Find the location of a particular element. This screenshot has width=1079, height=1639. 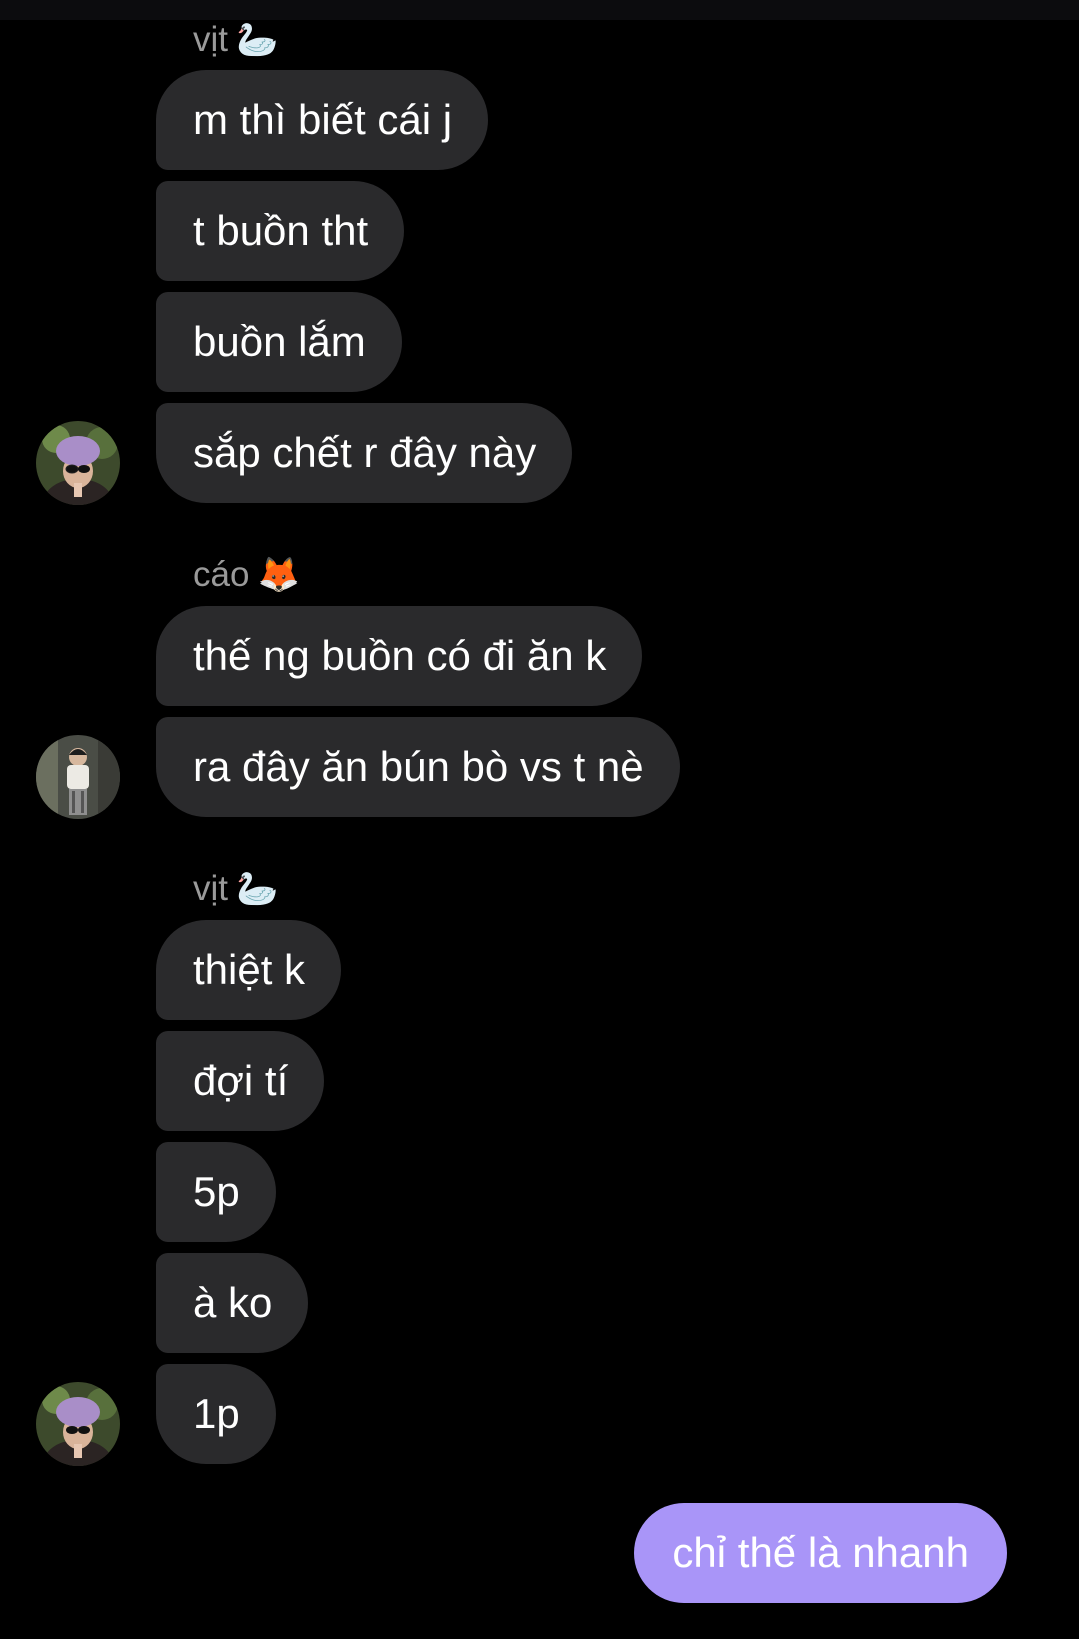

sender-name-label: cáo is located at coordinates (221, 574).